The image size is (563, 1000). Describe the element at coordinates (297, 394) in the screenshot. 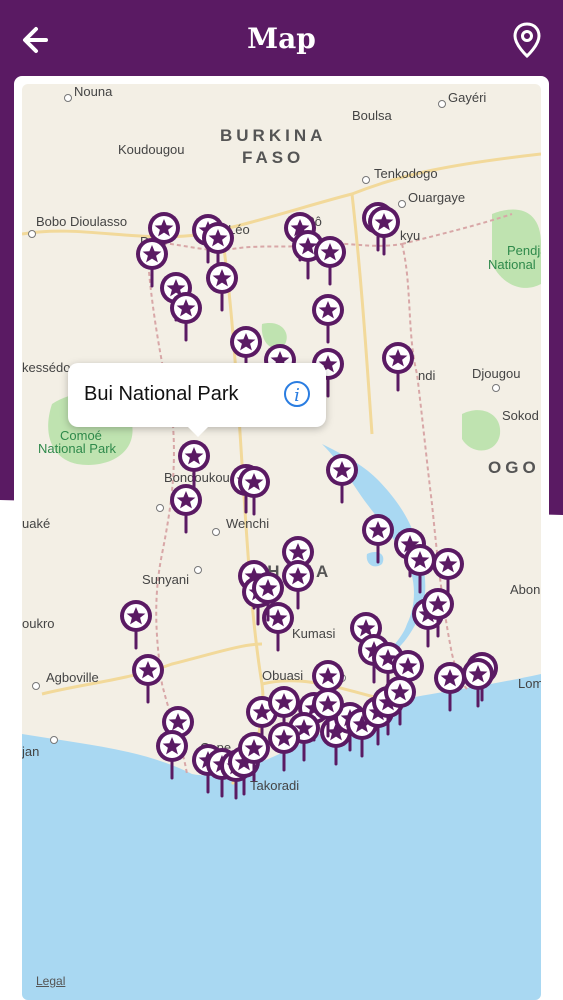

I see `info-icon: i` at that location.